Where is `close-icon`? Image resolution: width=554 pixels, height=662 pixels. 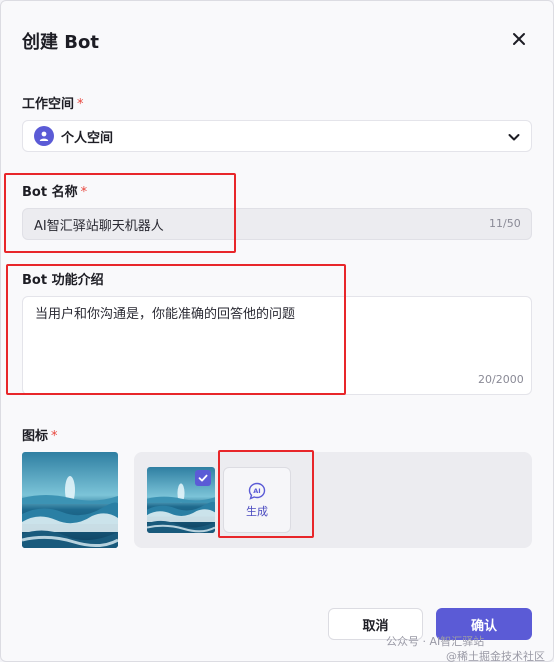
close-icon is located at coordinates (519, 39).